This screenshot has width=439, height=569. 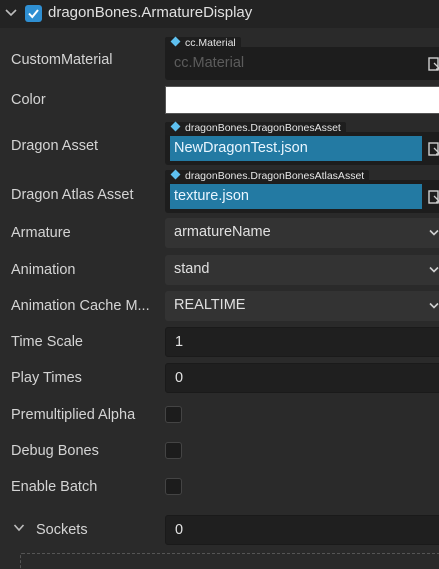 I want to click on dragon-atlas-asset-type-text: dragonBones.DragonBonesAtlasAsset, so click(x=275, y=176).